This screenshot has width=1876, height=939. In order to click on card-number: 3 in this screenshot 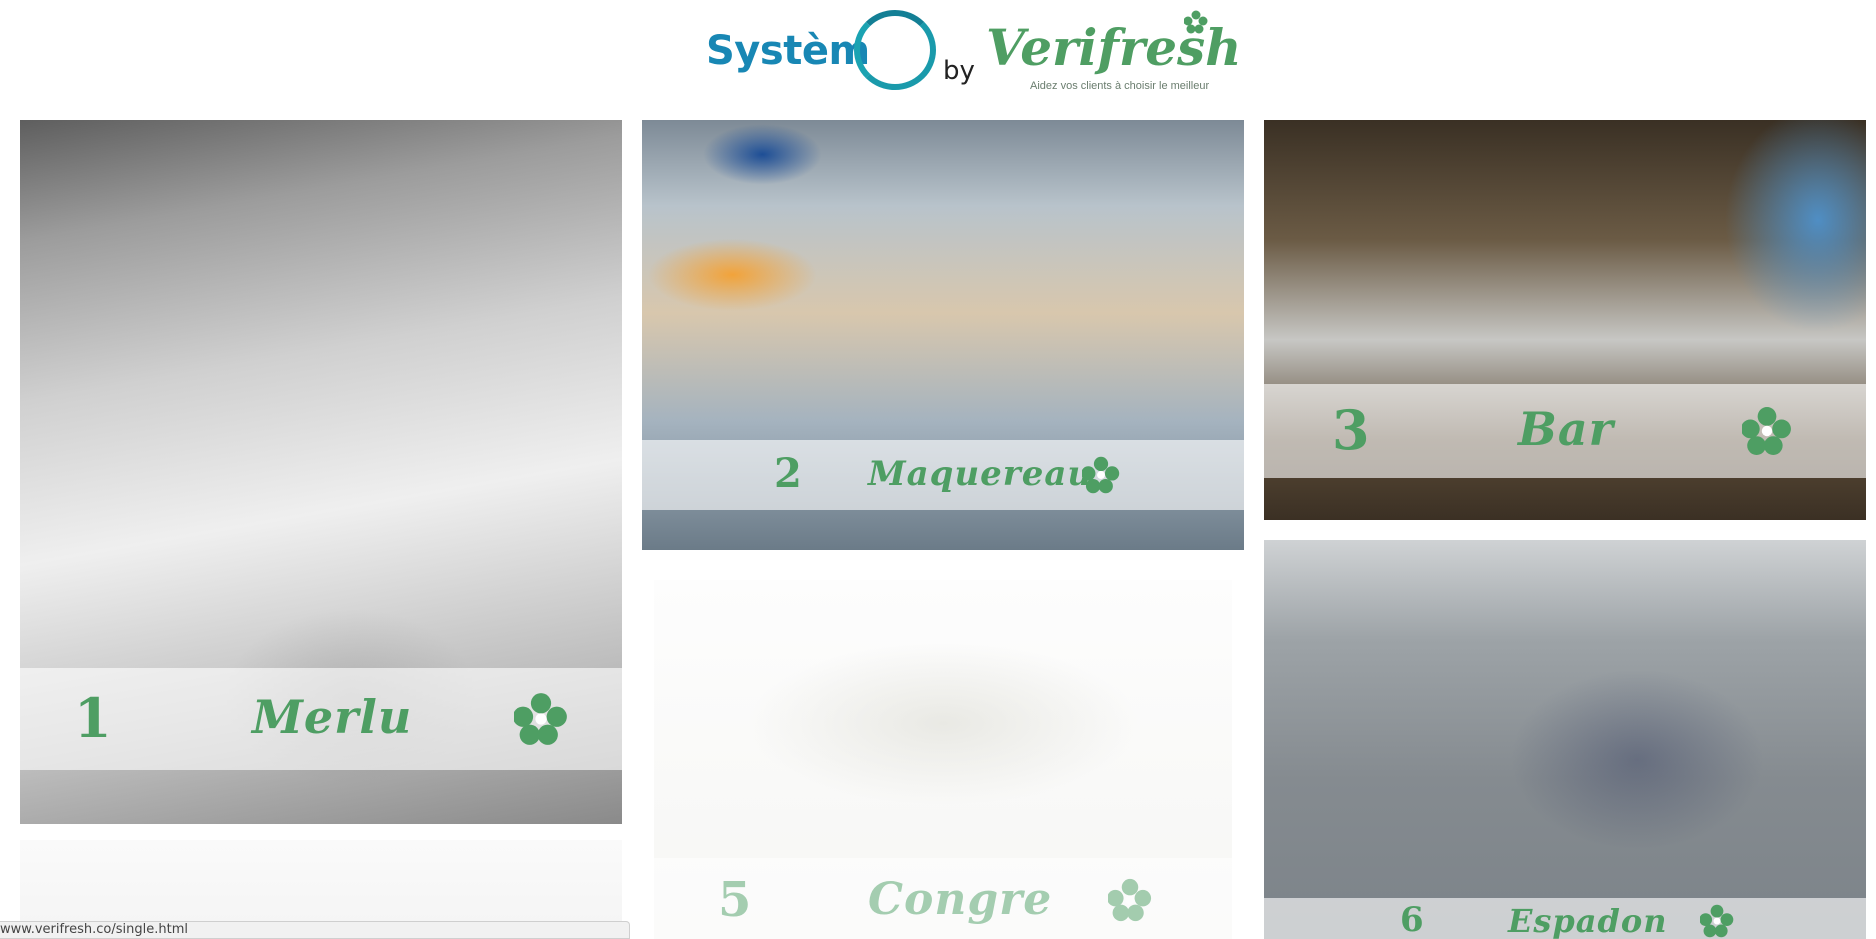, I will do `click(1351, 430)`.